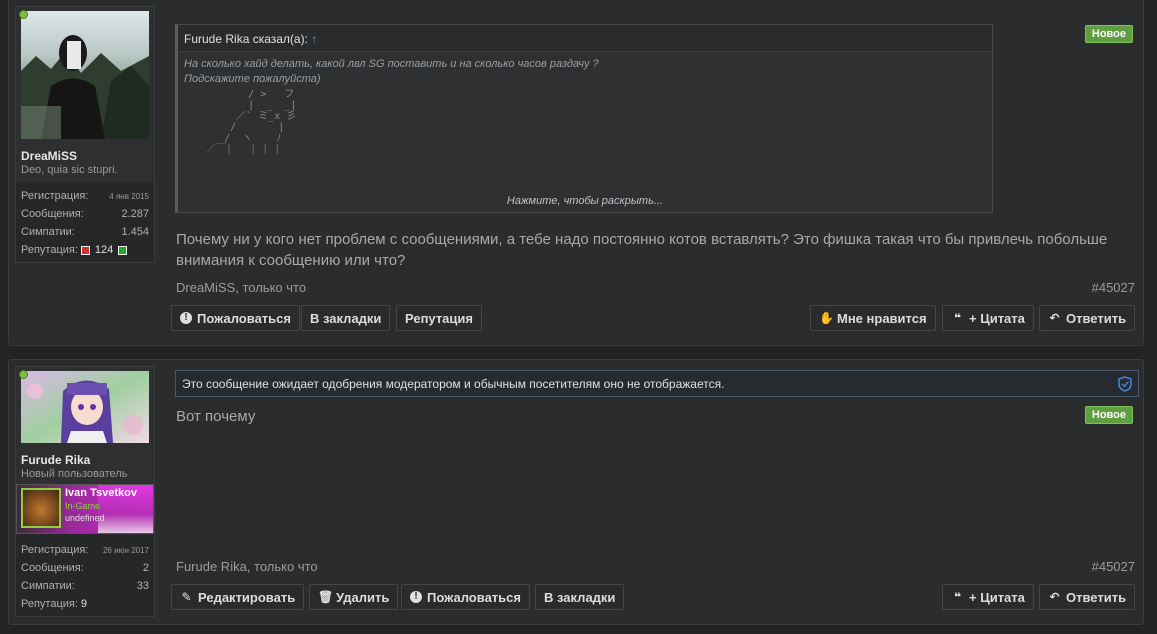 This screenshot has width=1157, height=634. Describe the element at coordinates (585, 38) in the screenshot. I see `quote-header: Furude Rika сказал(а): ↑` at that location.